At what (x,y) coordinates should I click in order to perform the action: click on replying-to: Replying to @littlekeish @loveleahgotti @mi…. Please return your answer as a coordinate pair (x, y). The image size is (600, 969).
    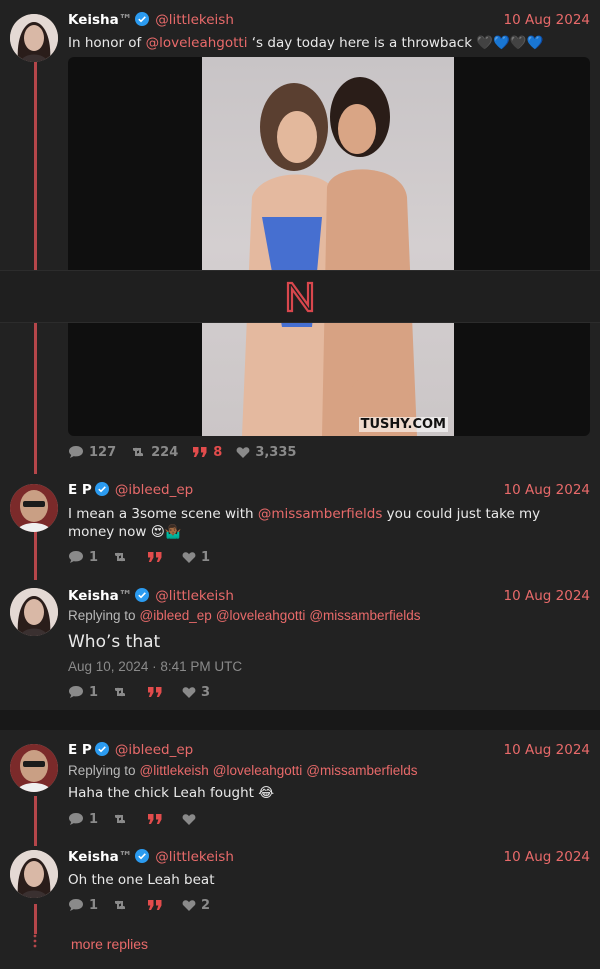
    Looking at the image, I should click on (329, 770).